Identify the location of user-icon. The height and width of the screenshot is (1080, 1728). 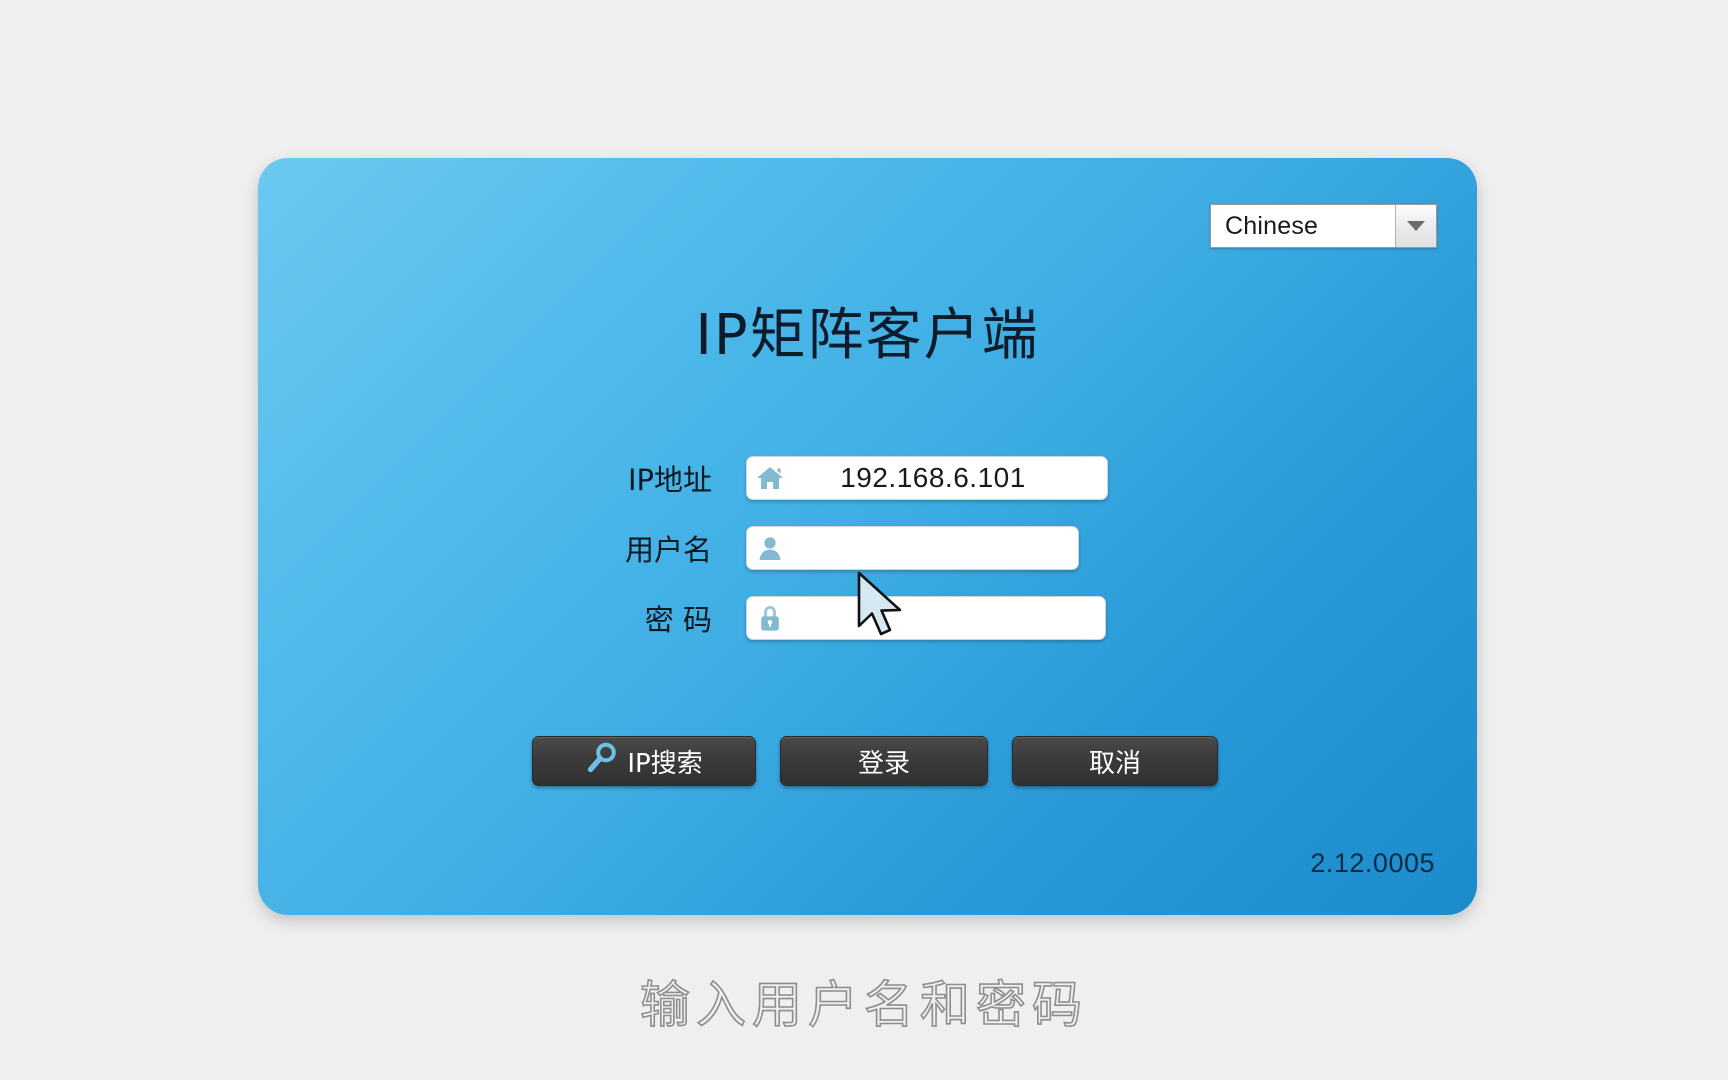
(770, 548).